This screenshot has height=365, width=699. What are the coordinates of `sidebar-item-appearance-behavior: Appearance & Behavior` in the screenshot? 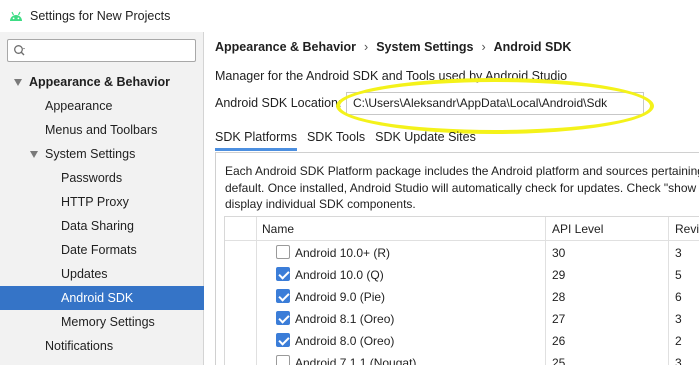 It's located at (102, 82).